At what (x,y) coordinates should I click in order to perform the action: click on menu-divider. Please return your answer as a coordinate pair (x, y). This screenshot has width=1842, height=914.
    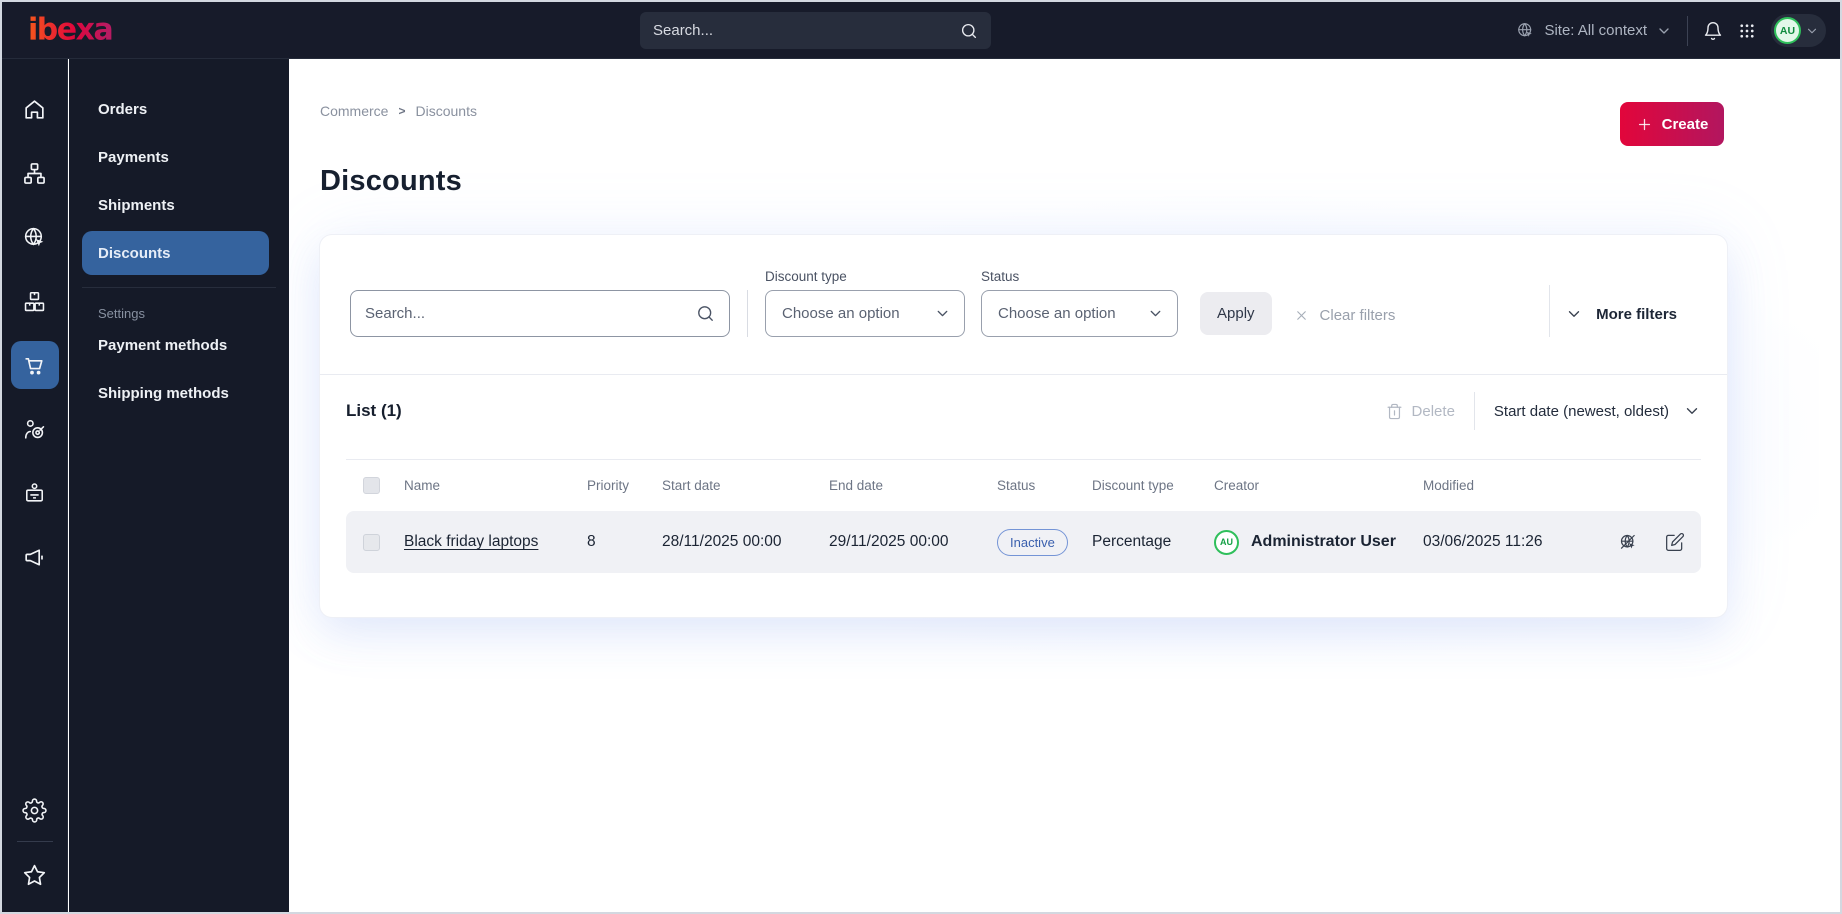
    Looking at the image, I should click on (179, 287).